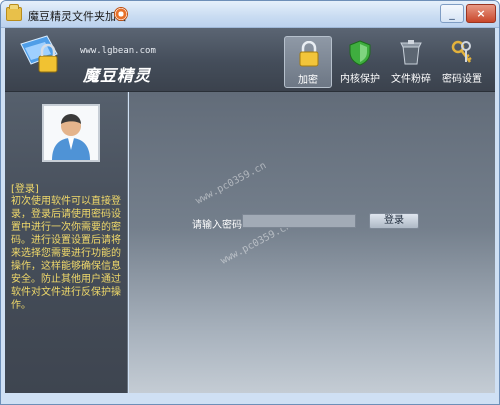 The height and width of the screenshot is (405, 500). What do you see at coordinates (39, 54) in the screenshot?
I see `logo-icon` at bounding box center [39, 54].